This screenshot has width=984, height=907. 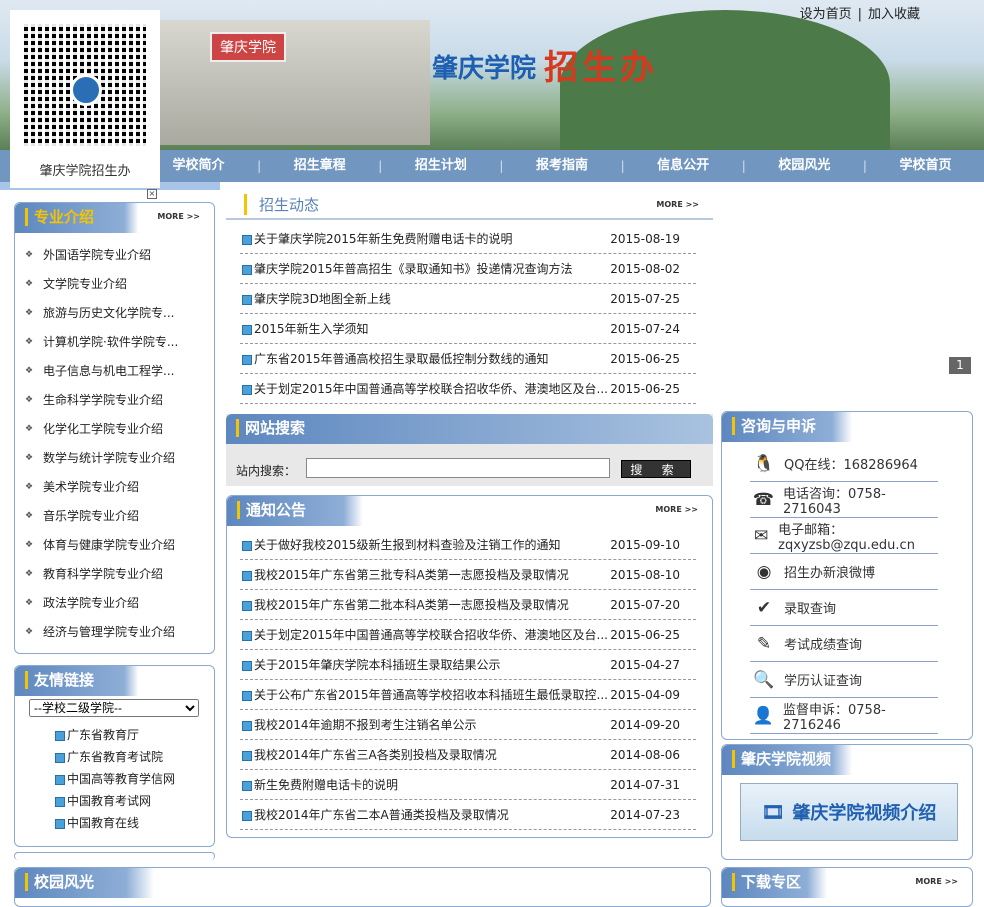 I want to click on qq-icon: 🐧, so click(x=764, y=463).